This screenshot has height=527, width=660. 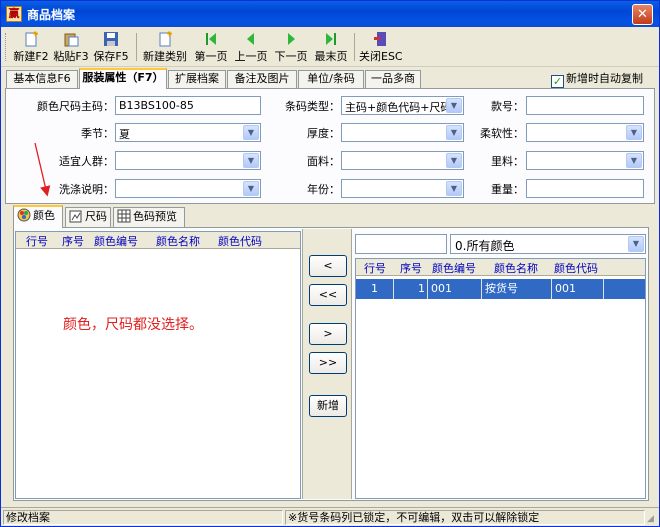 What do you see at coordinates (375, 268) in the screenshot?
I see `header-row-no: 行号` at bounding box center [375, 268].